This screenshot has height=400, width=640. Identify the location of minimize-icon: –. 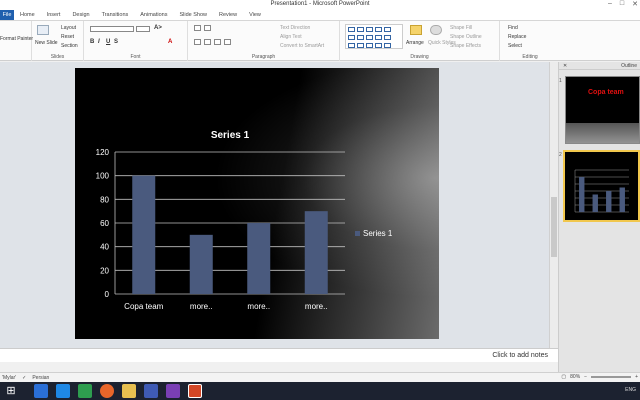
(610, 5).